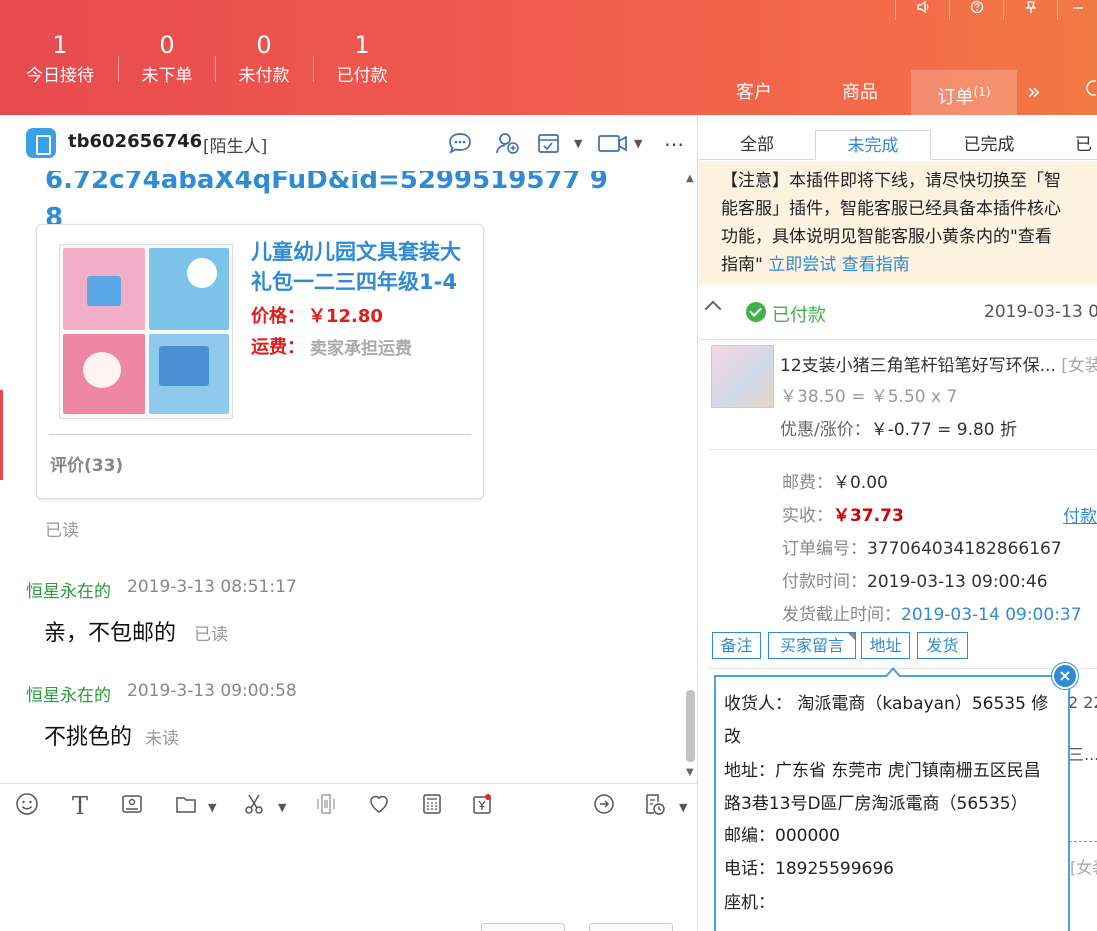 This screenshot has height=931, width=1097. I want to click on order-no-label: 订单编号：, so click(824, 549).